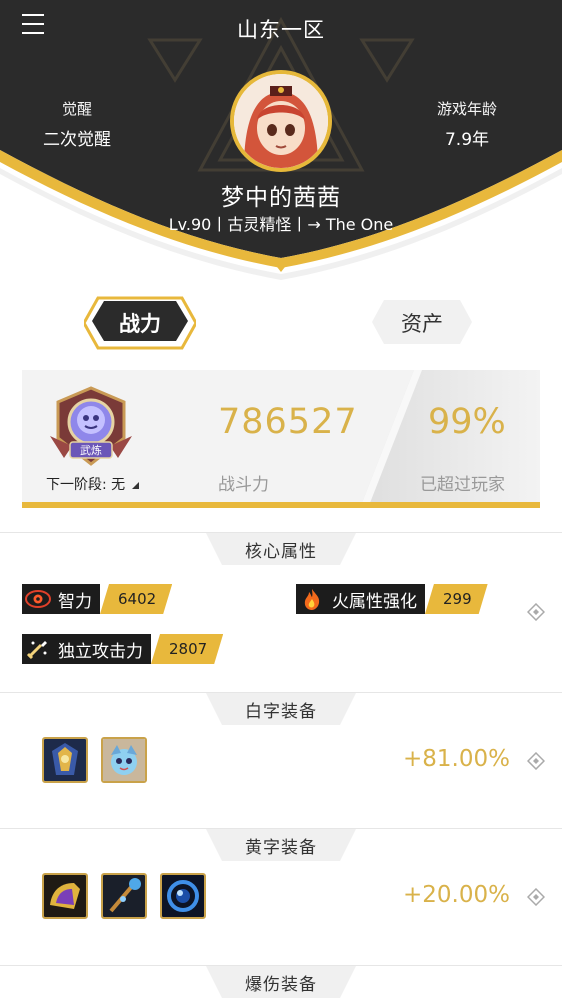 The height and width of the screenshot is (1000, 562). What do you see at coordinates (456, 759) in the screenshot?
I see `white-gear-bonus: +81.00%` at bounding box center [456, 759].